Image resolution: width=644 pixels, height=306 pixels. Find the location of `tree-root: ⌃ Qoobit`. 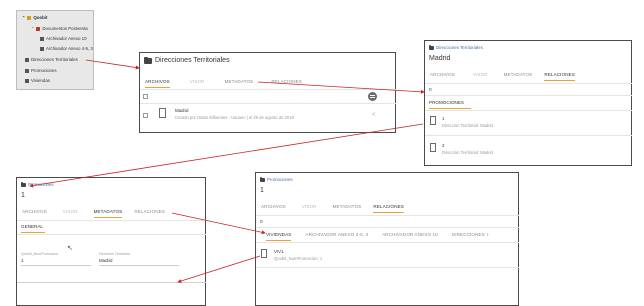

tree-root: ⌃ Qoobit is located at coordinates (35, 17).